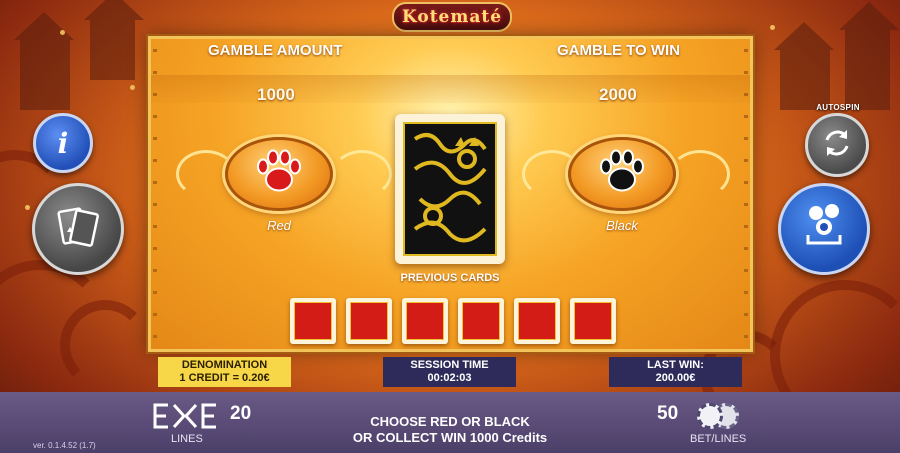 The image size is (900, 453). I want to click on spin-button, so click(824, 229).